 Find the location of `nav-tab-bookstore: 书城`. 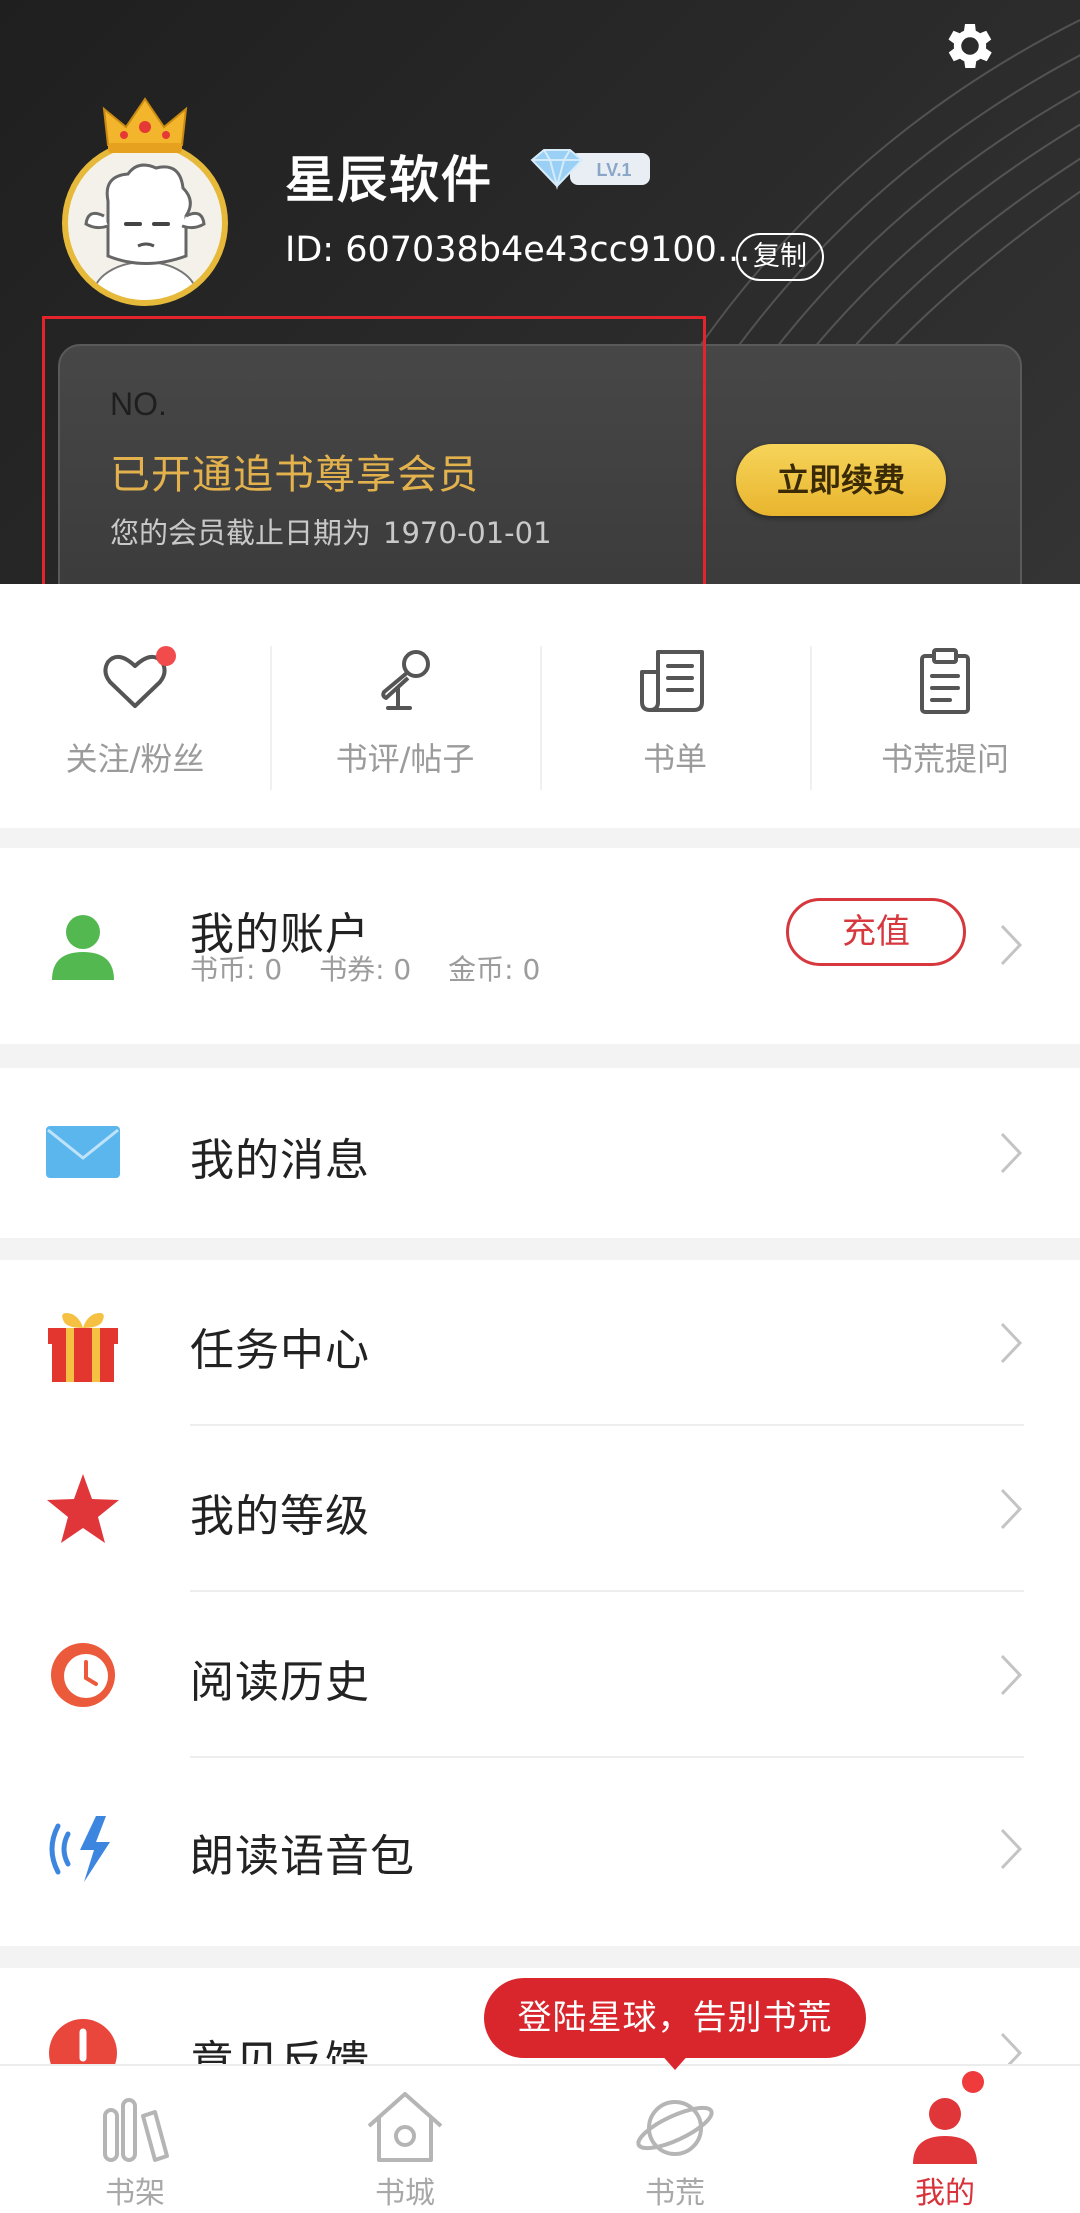

nav-tab-bookstore: 书城 is located at coordinates (405, 2139).